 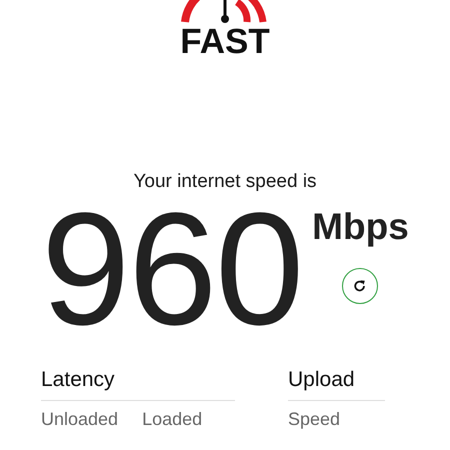 I want to click on speed-unit: Mbps, so click(x=360, y=227).